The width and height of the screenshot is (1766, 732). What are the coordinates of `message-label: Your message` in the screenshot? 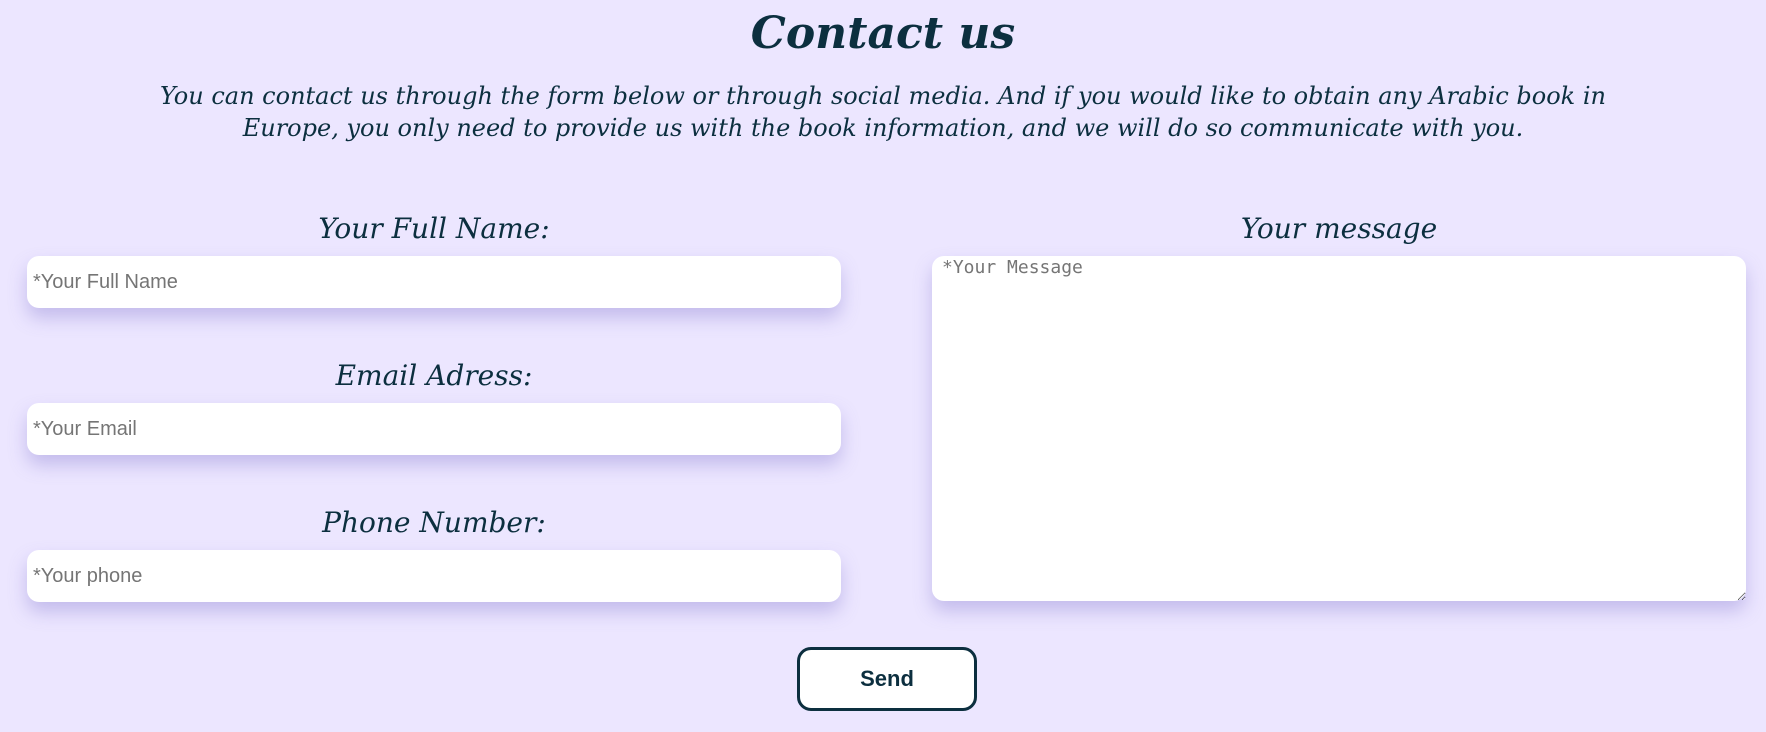 It's located at (1339, 228).